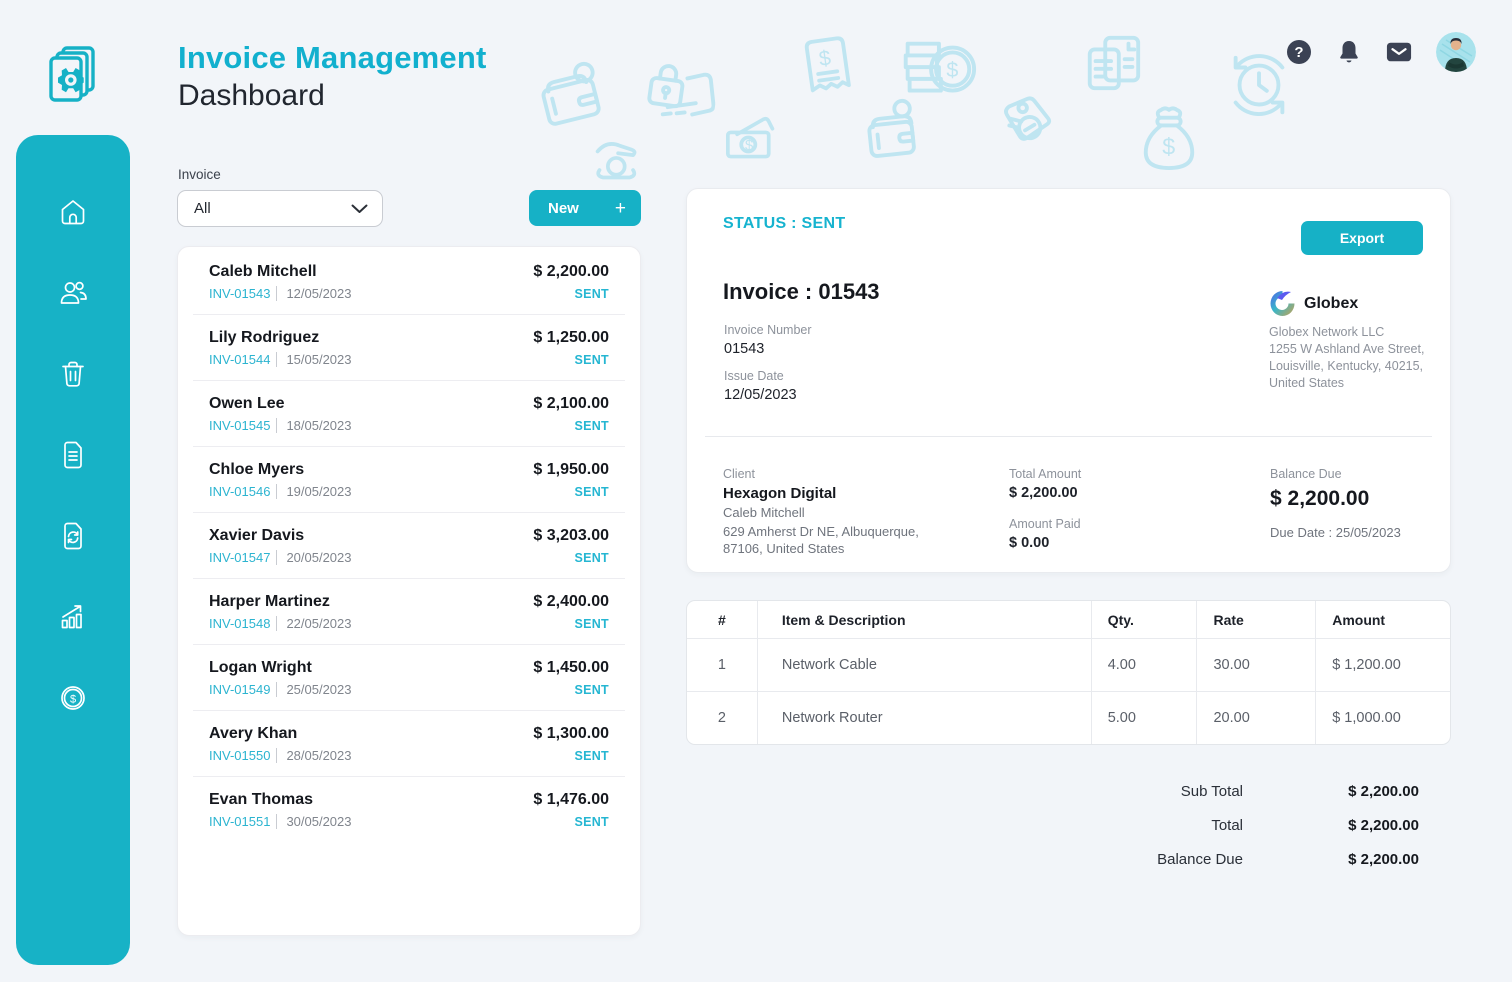 The height and width of the screenshot is (982, 1512). Describe the element at coordinates (239, 755) in the screenshot. I see `invoice-number-link: INV-01550` at that location.